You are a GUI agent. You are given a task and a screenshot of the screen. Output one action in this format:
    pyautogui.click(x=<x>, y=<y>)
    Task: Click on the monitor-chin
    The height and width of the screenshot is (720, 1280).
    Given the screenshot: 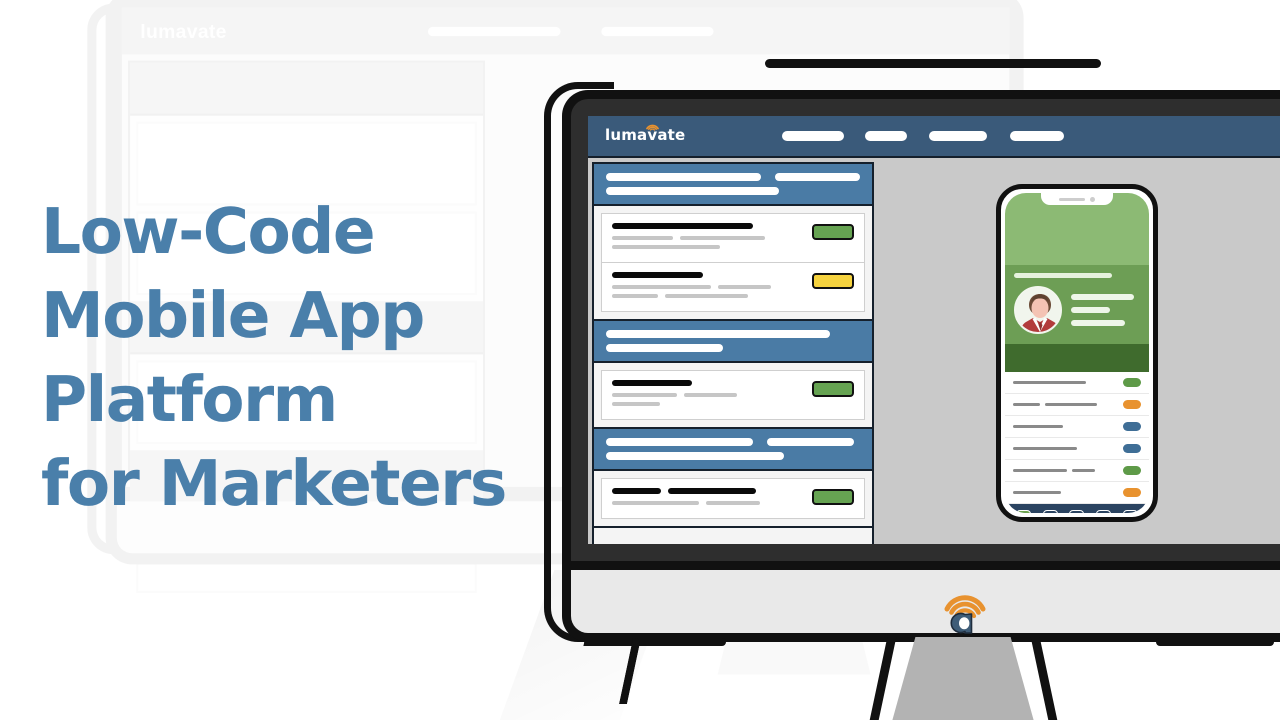 What is the action you would take?
    pyautogui.click(x=921, y=606)
    